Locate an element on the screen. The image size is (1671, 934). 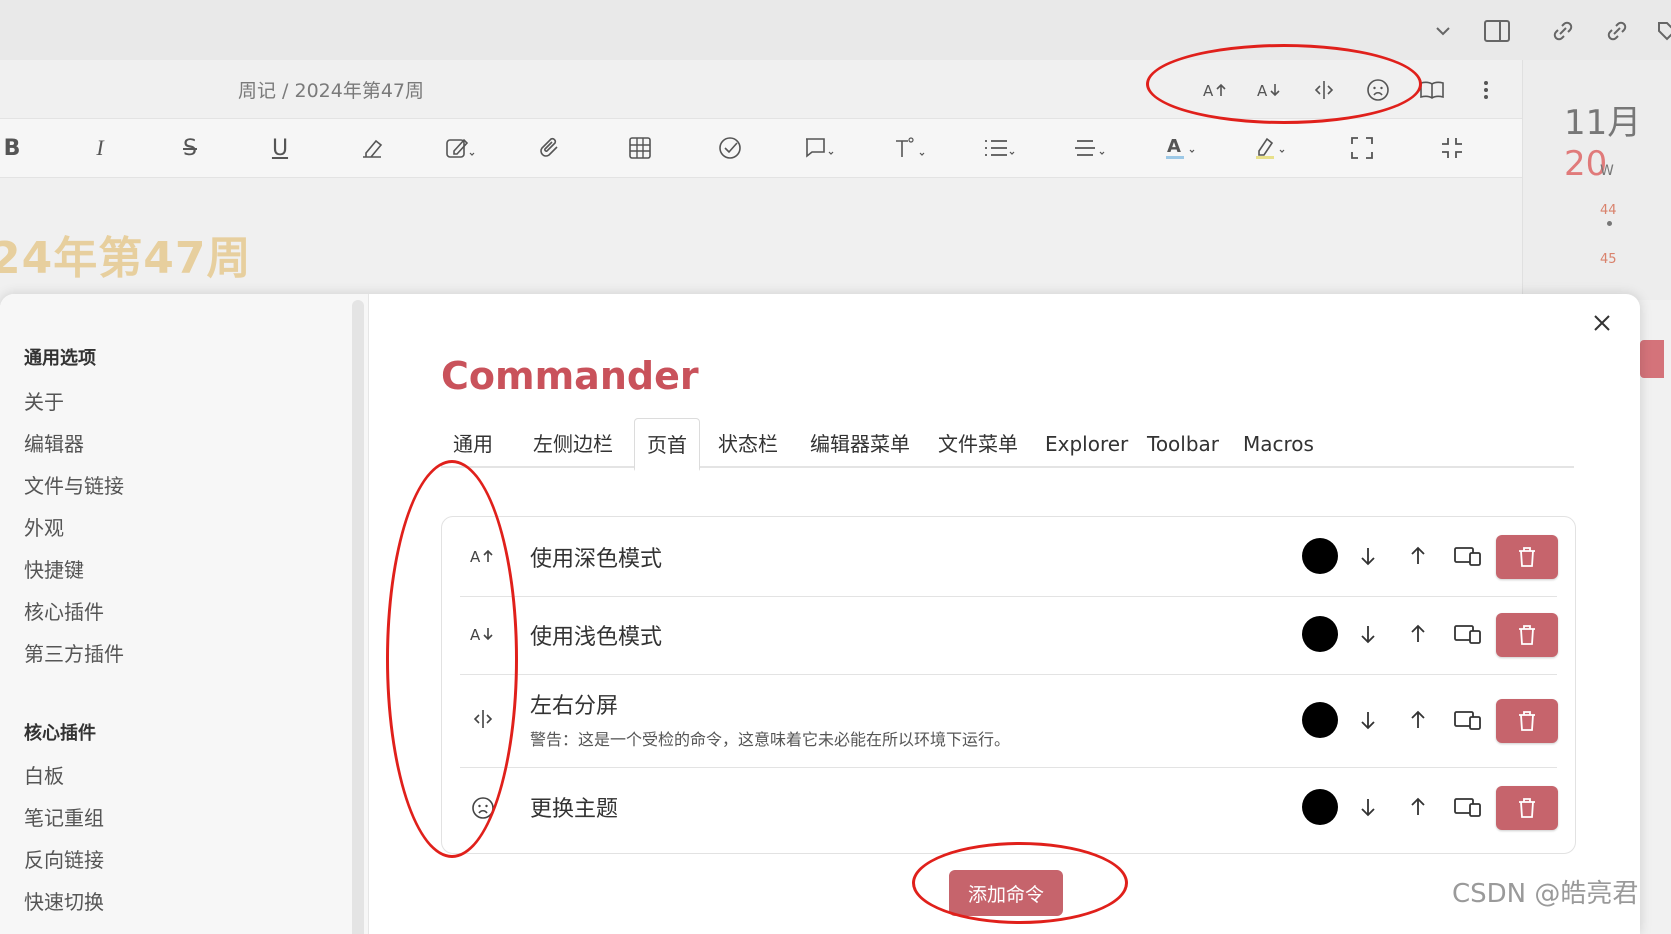
link-in-icon is located at coordinates (1563, 31).